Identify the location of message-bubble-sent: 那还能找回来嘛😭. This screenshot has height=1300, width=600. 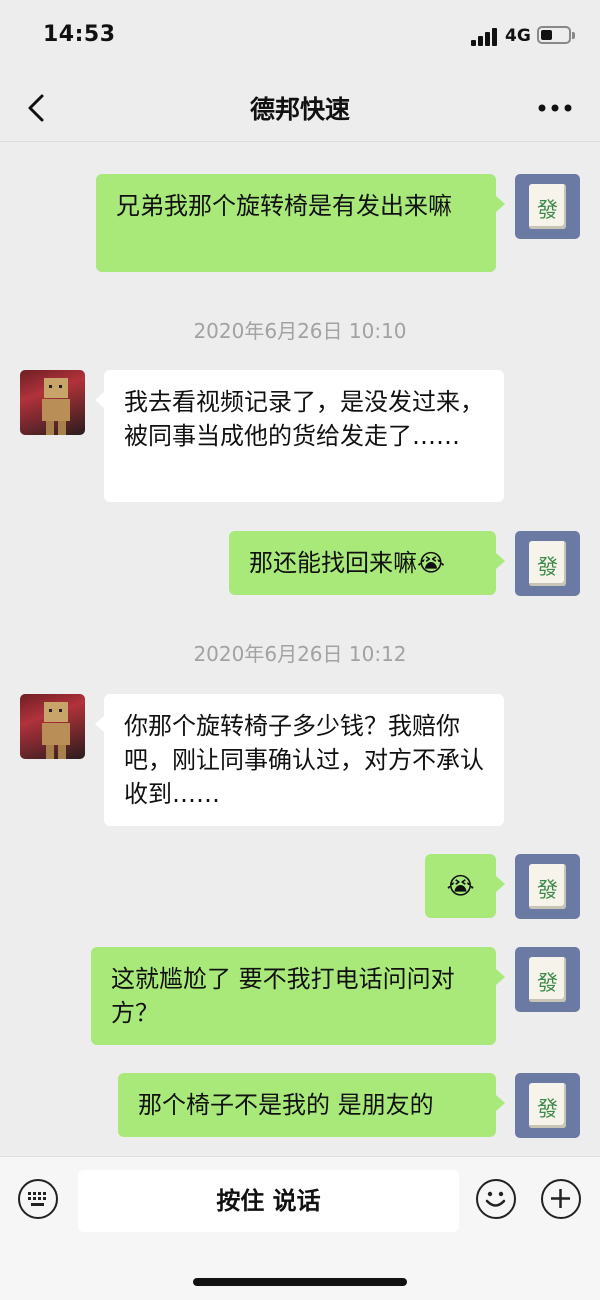
(362, 563).